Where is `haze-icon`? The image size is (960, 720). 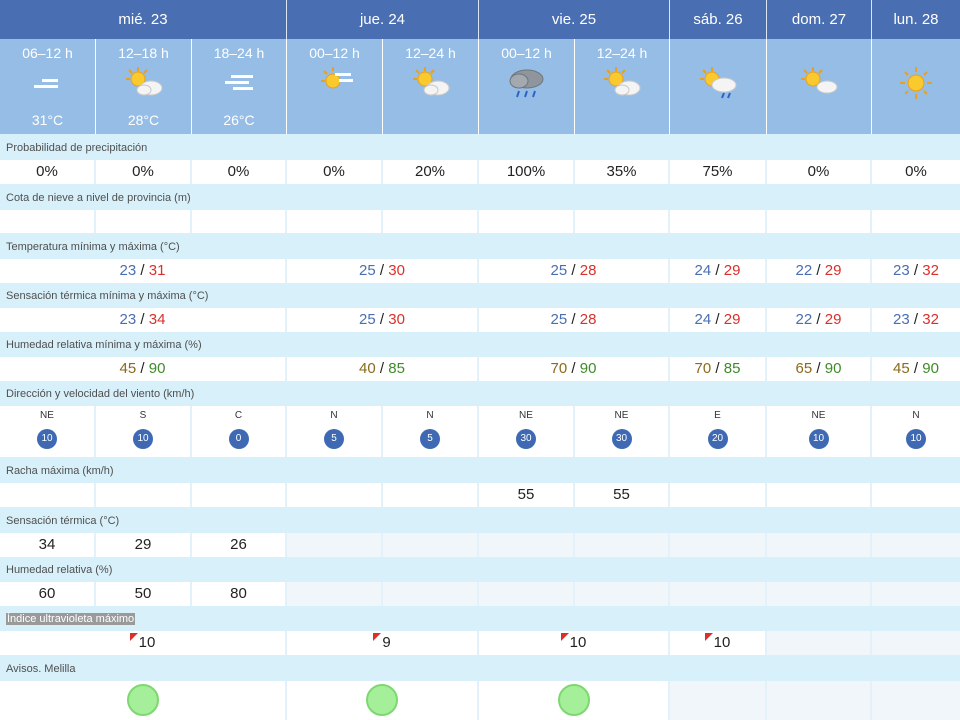
haze-icon is located at coordinates (239, 82).